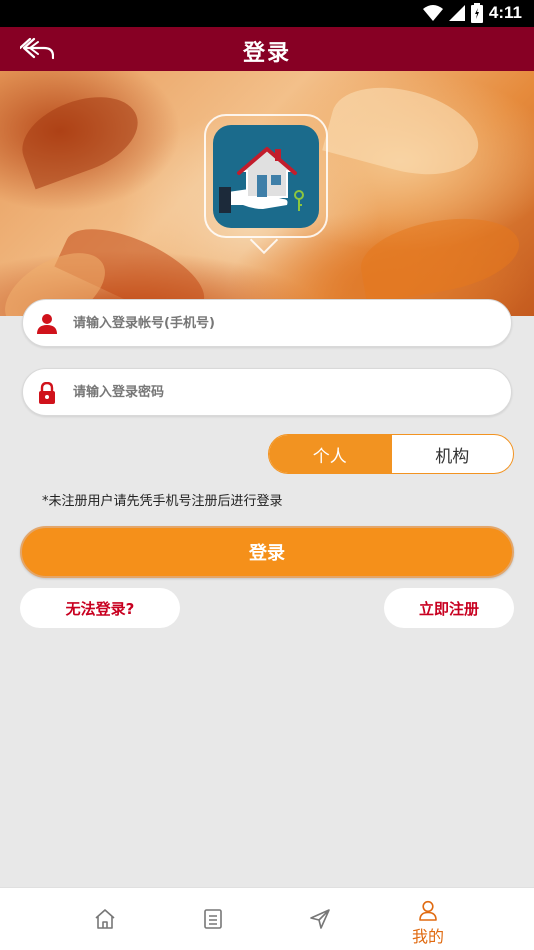 This screenshot has width=534, height=950. I want to click on bottom-nav: 我的, so click(267, 918).